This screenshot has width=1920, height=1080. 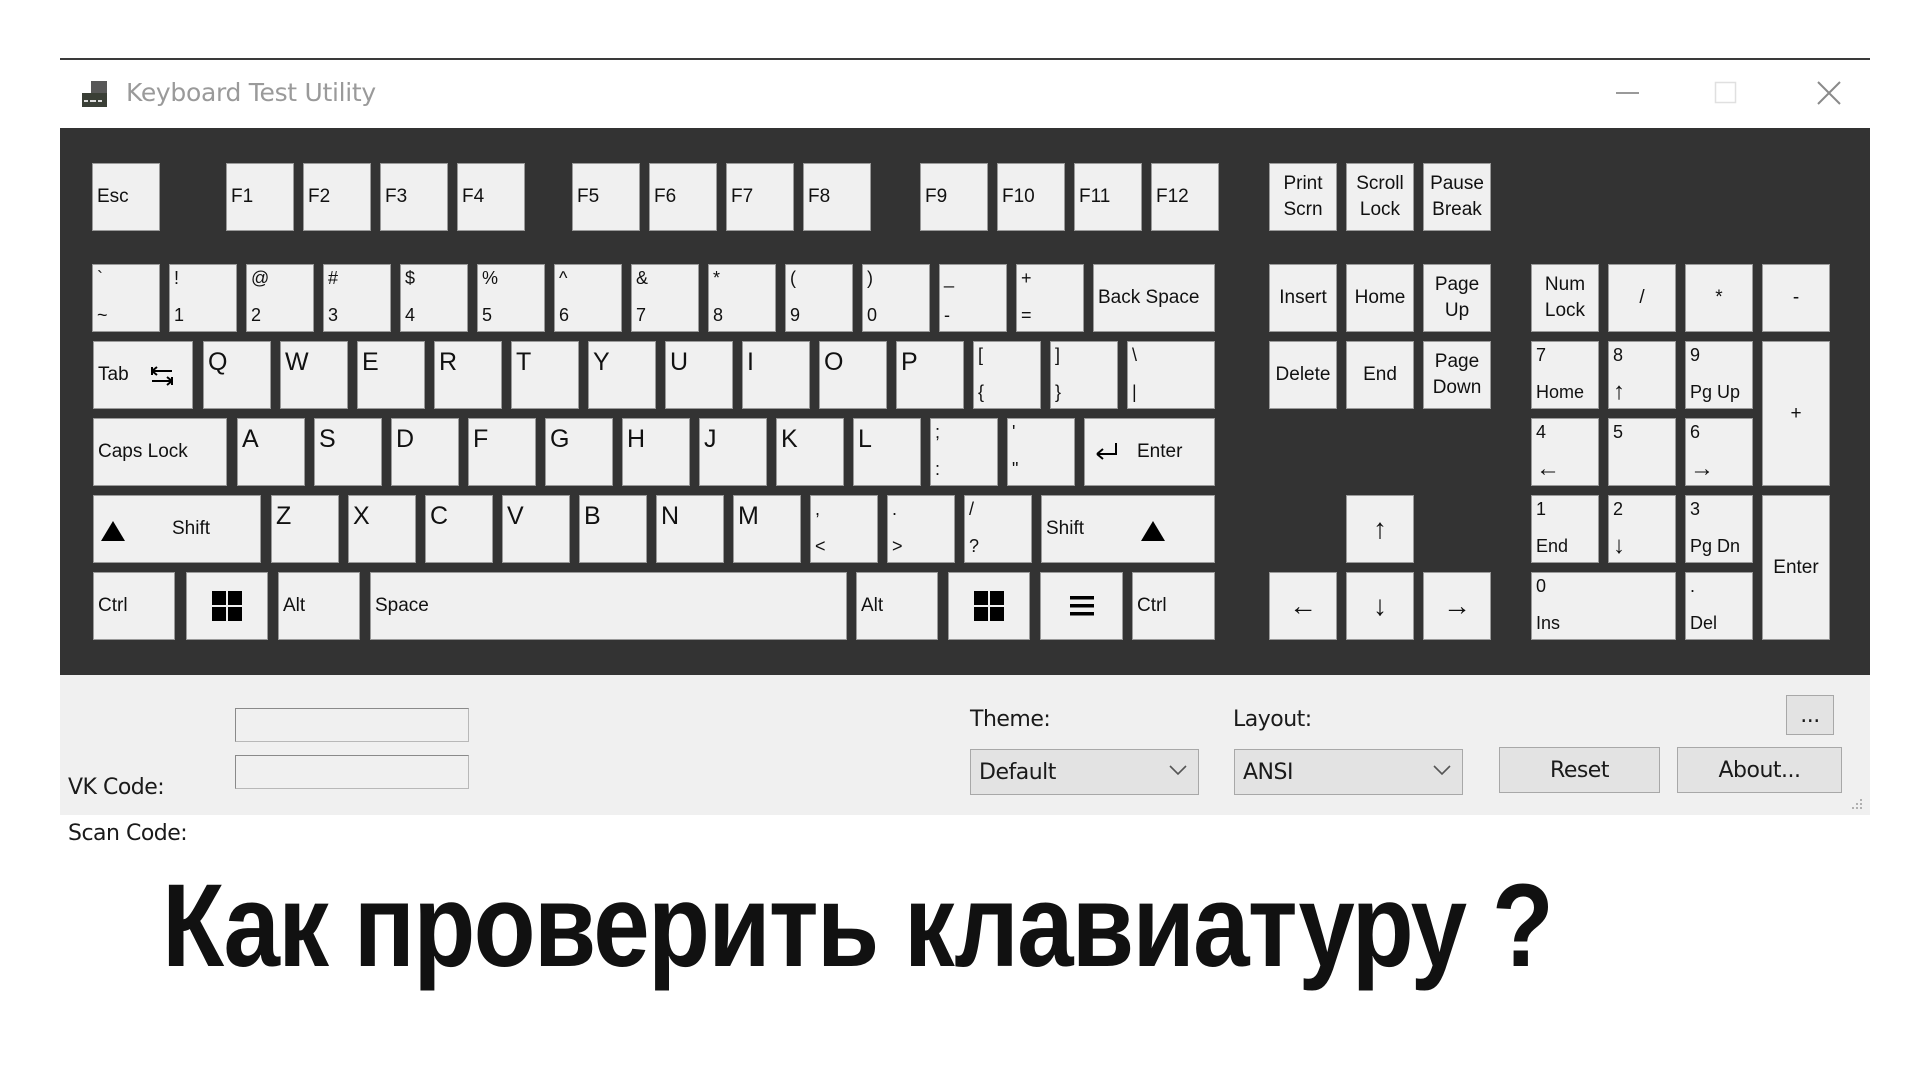 What do you see at coordinates (1303, 606) in the screenshot?
I see `key-arrow-left: ←` at bounding box center [1303, 606].